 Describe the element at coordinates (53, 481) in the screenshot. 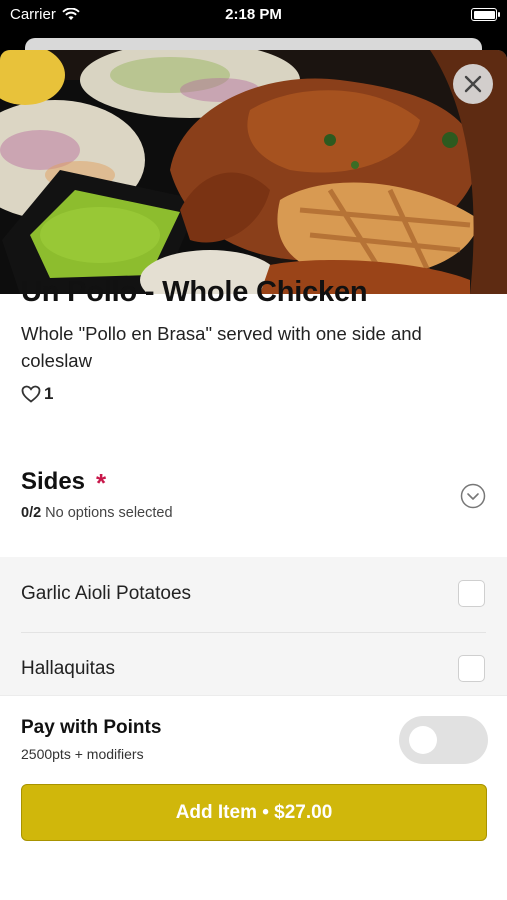

I see `sides-heading: Sides` at that location.